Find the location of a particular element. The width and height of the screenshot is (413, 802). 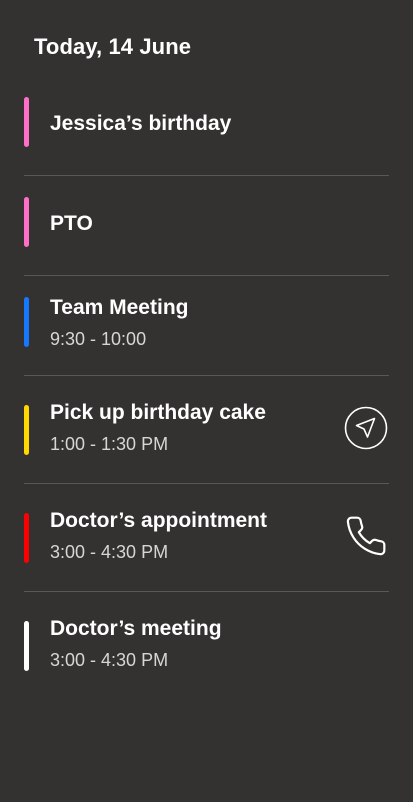

event-text: Doctor’s meeting 3:00 - 4:30 PM is located at coordinates (136, 644).